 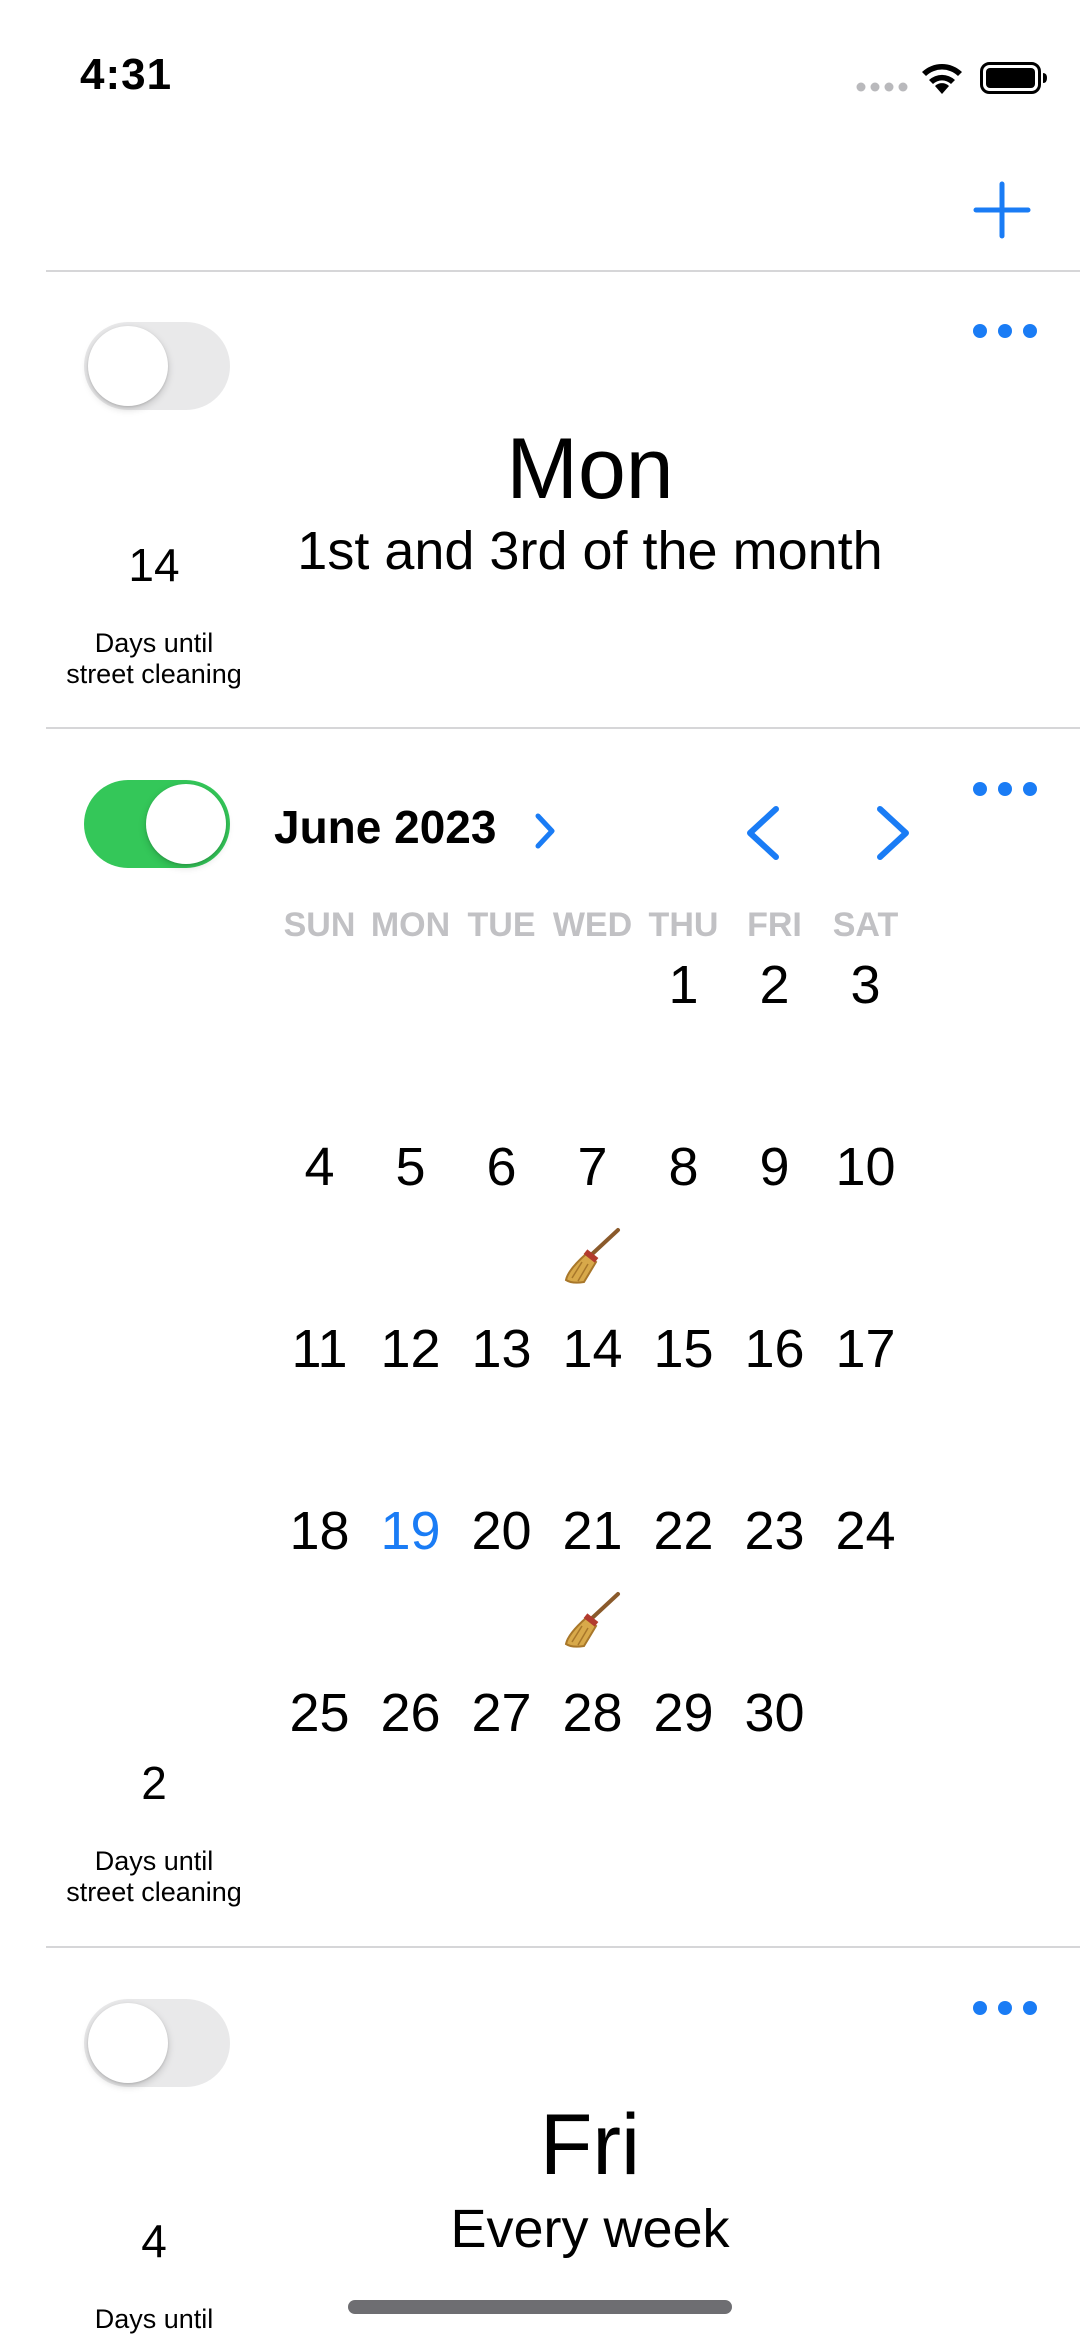 I want to click on calendar-day: 5, so click(x=410, y=1167).